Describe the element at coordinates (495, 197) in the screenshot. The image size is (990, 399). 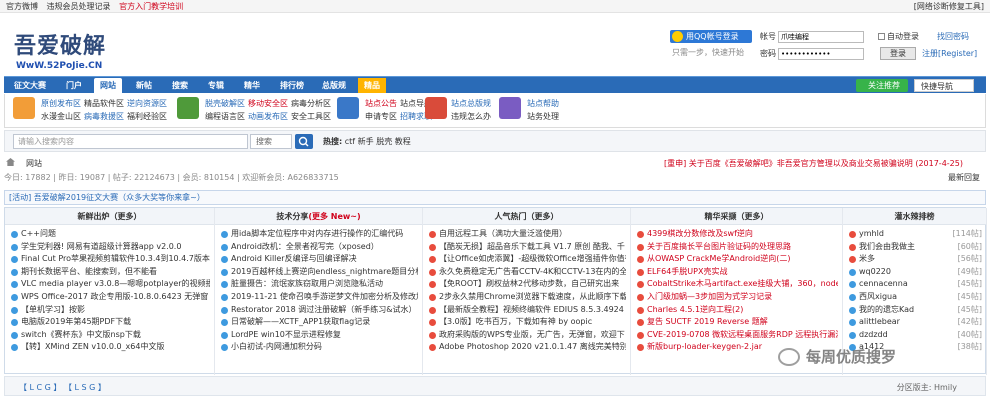
I see `activity-banner: [活动] 吾爱破解2019征文大赛（众多大奖等你来拿~）` at that location.